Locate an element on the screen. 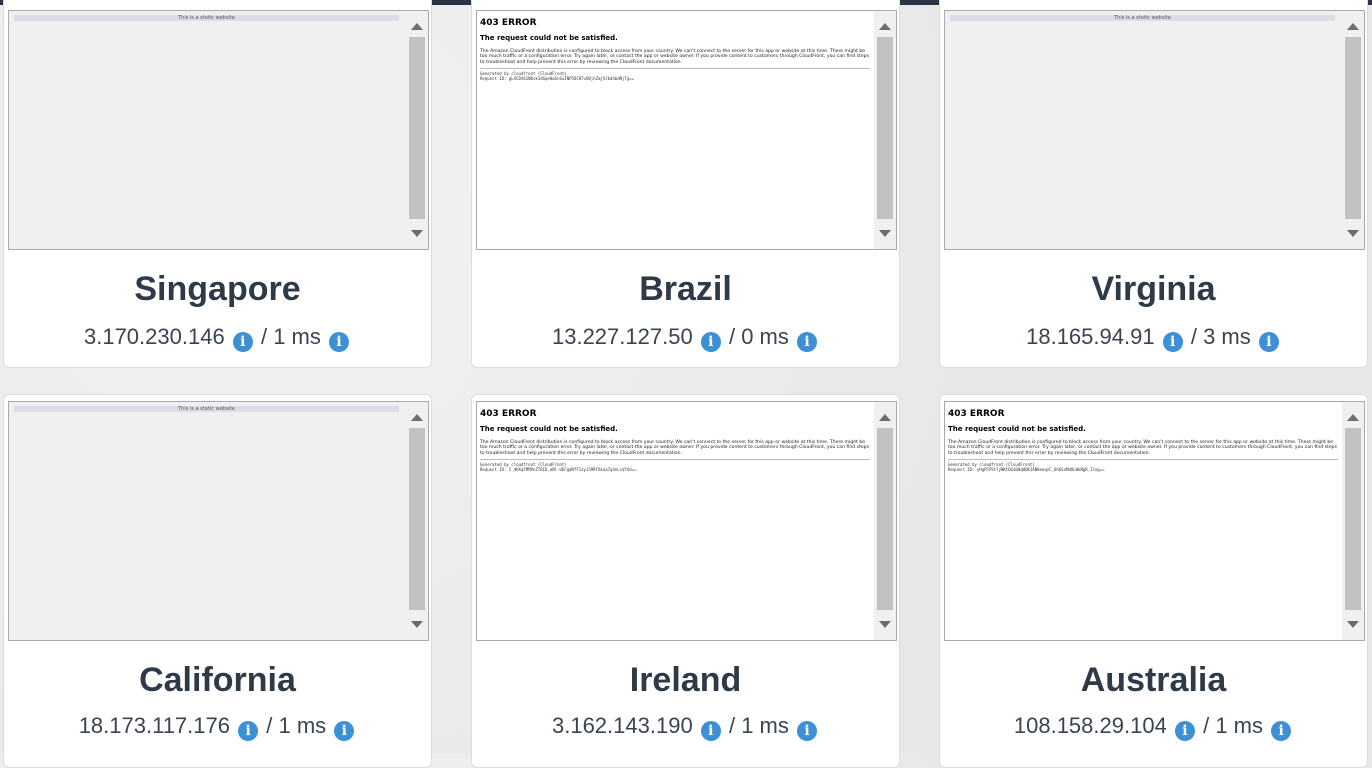 This screenshot has width=1372, height=768. ip-ping-line: 13.227.127.50 i / 0 ms i is located at coordinates (685, 338).